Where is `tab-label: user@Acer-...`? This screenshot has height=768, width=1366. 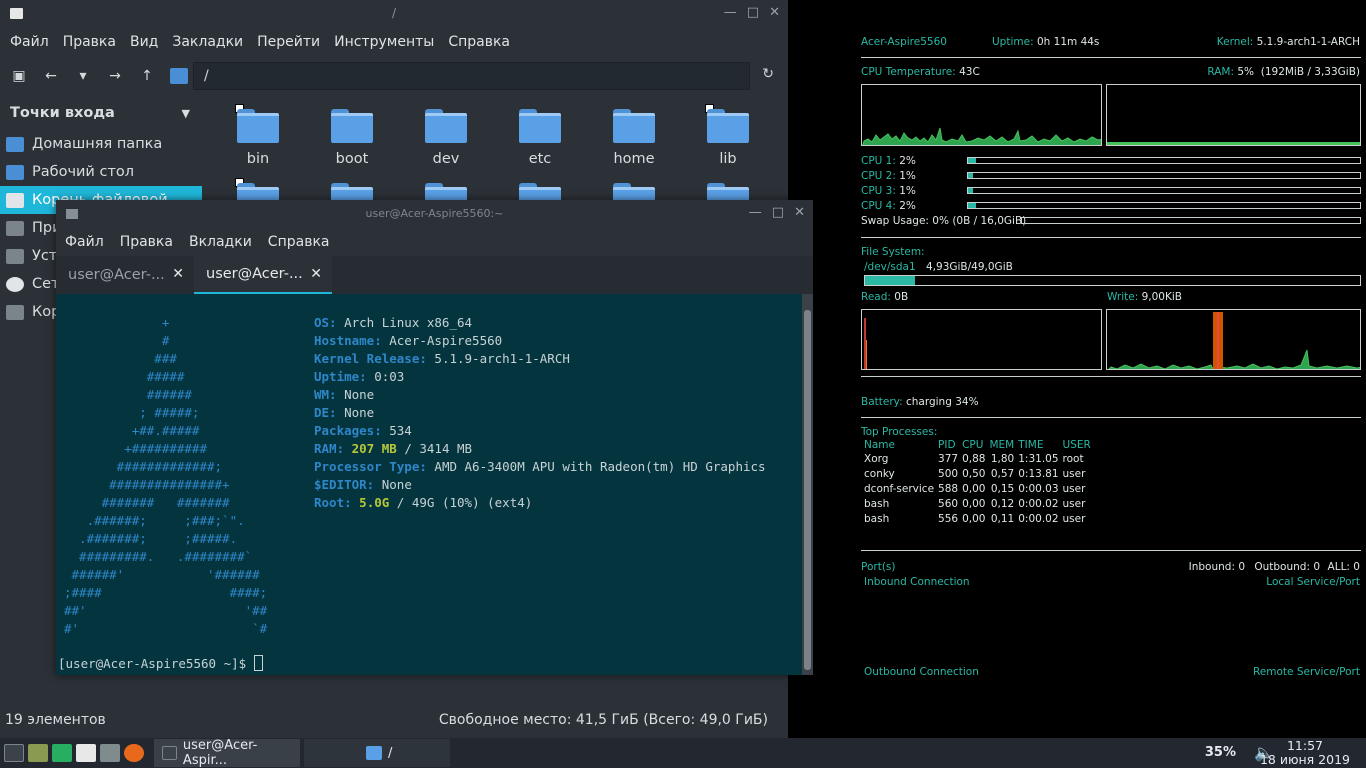
tab-label: user@Acer-... is located at coordinates (116, 275).